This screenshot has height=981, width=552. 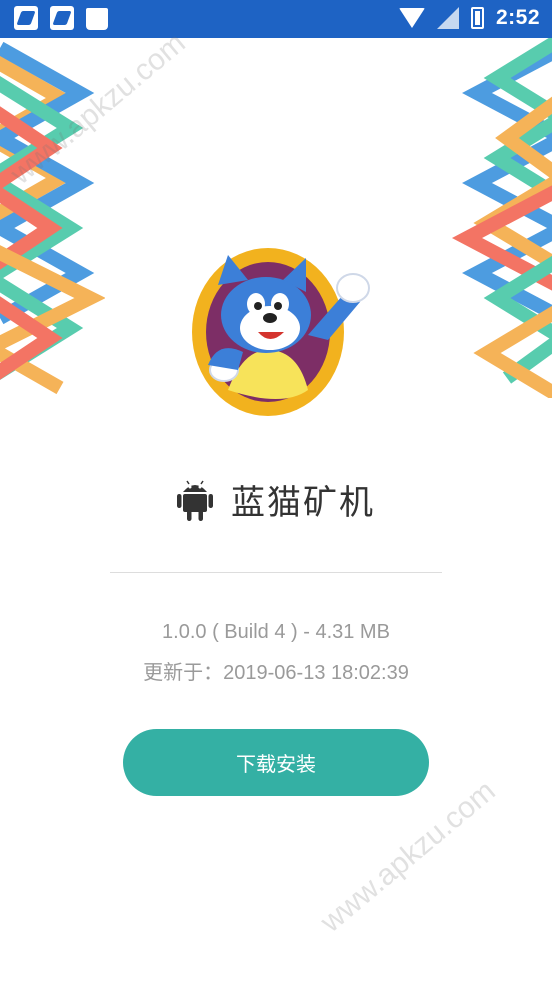 I want to click on decorative-ribbons-left, so click(x=52, y=218).